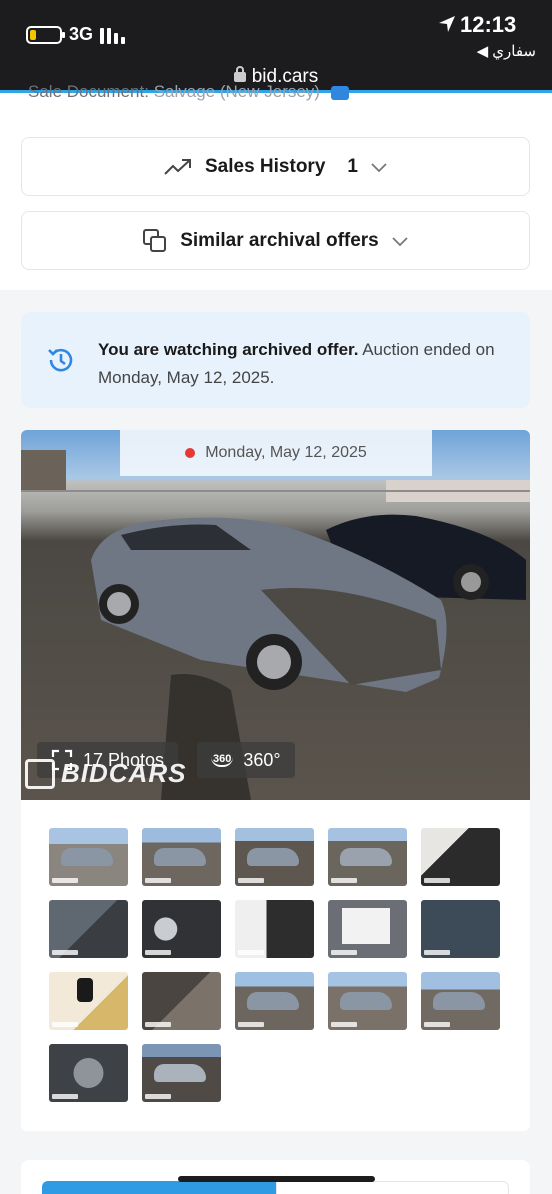  Describe the element at coordinates (190, 453) in the screenshot. I see `live-dot` at that location.